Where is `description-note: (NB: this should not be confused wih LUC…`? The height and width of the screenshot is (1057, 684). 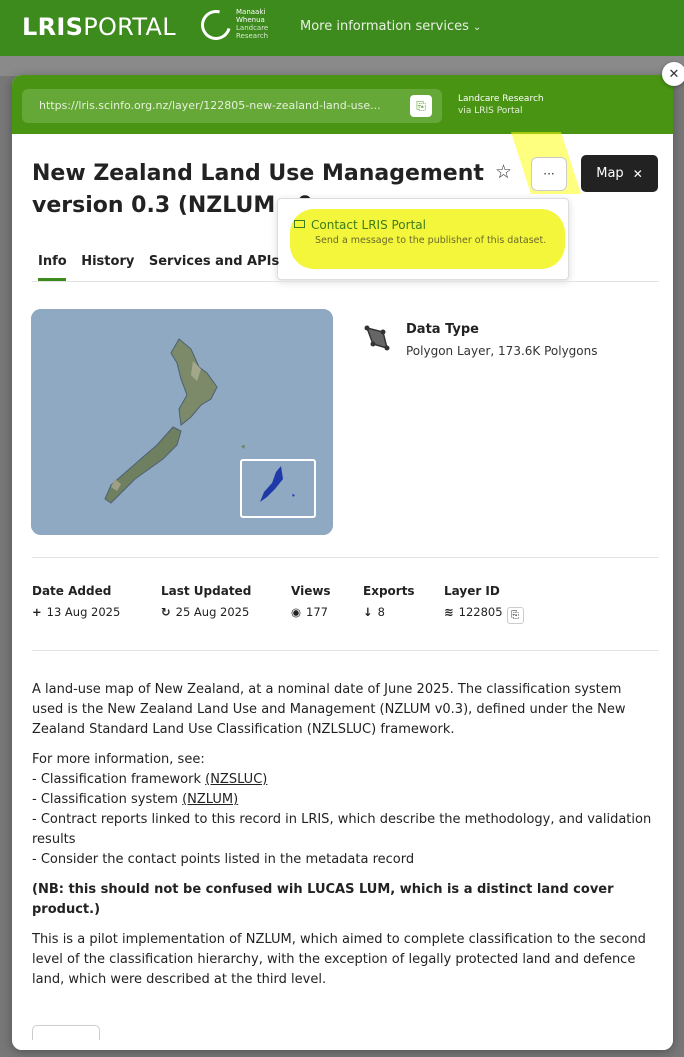 description-note: (NB: this should not be confused wih LUC… is located at coordinates (323, 899).